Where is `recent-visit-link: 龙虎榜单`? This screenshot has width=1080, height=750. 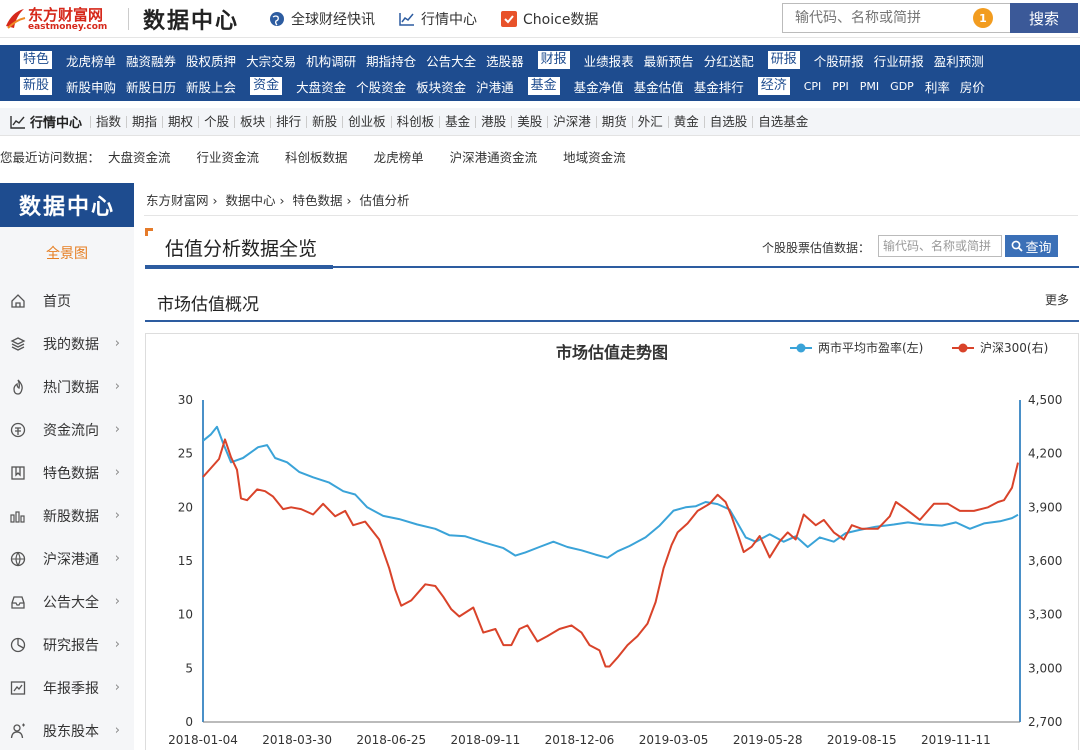 recent-visit-link: 龙虎榜单 is located at coordinates (399, 156).